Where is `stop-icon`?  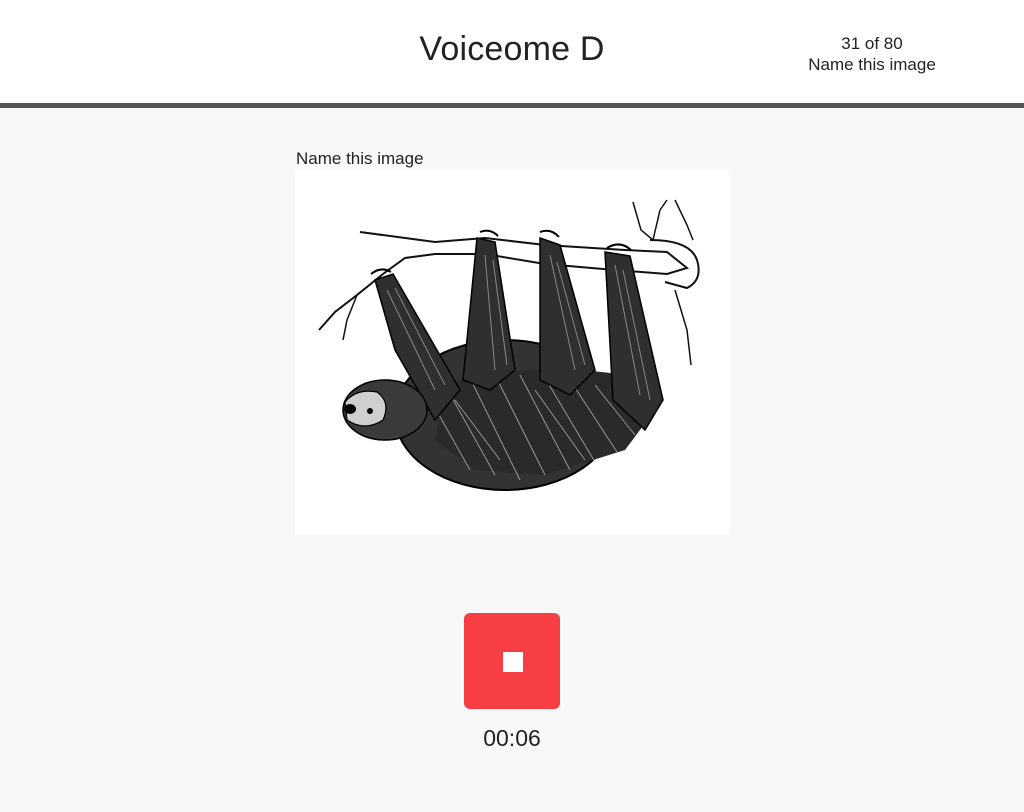
stop-icon is located at coordinates (513, 662).